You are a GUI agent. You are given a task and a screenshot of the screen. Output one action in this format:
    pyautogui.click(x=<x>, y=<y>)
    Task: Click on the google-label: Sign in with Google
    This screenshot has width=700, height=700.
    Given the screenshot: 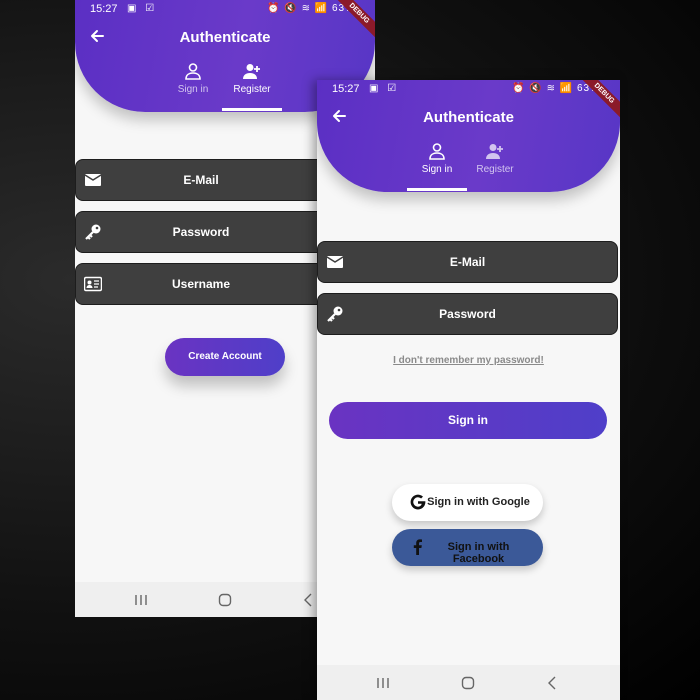 What is the action you would take?
    pyautogui.click(x=478, y=502)
    